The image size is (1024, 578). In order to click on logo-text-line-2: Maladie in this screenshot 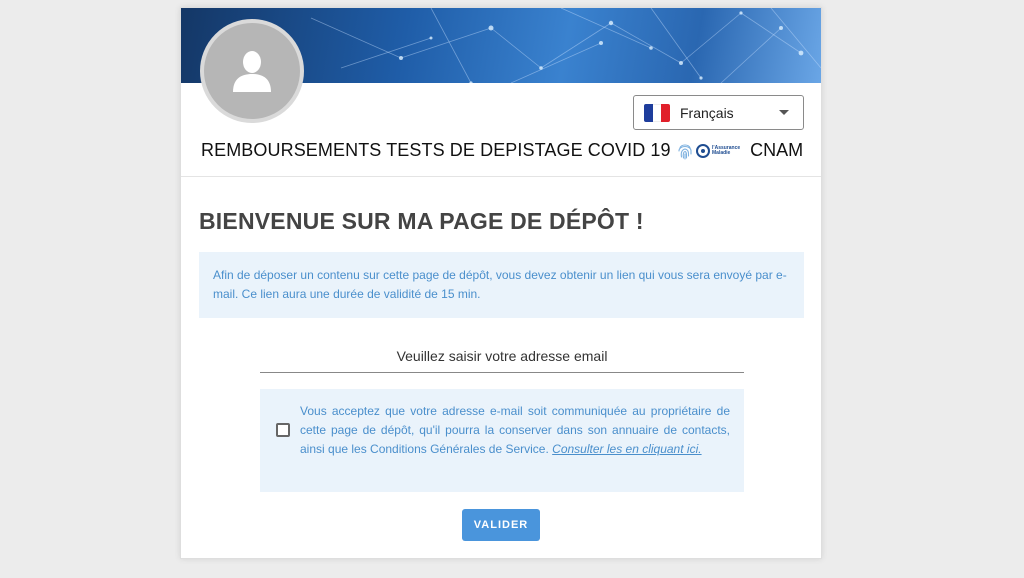, I will do `click(721, 152)`.